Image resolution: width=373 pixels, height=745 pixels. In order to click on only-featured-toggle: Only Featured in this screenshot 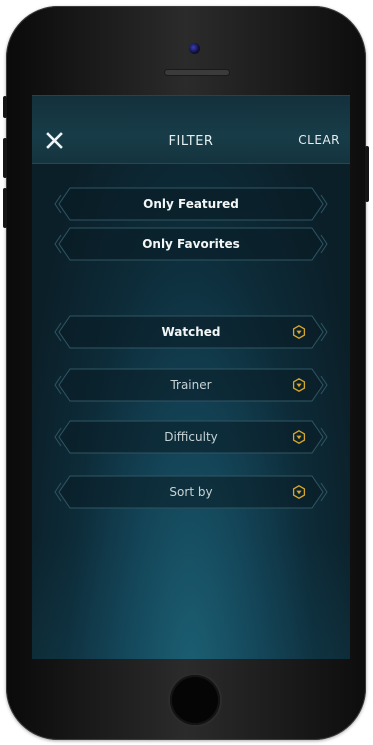, I will do `click(191, 204)`.